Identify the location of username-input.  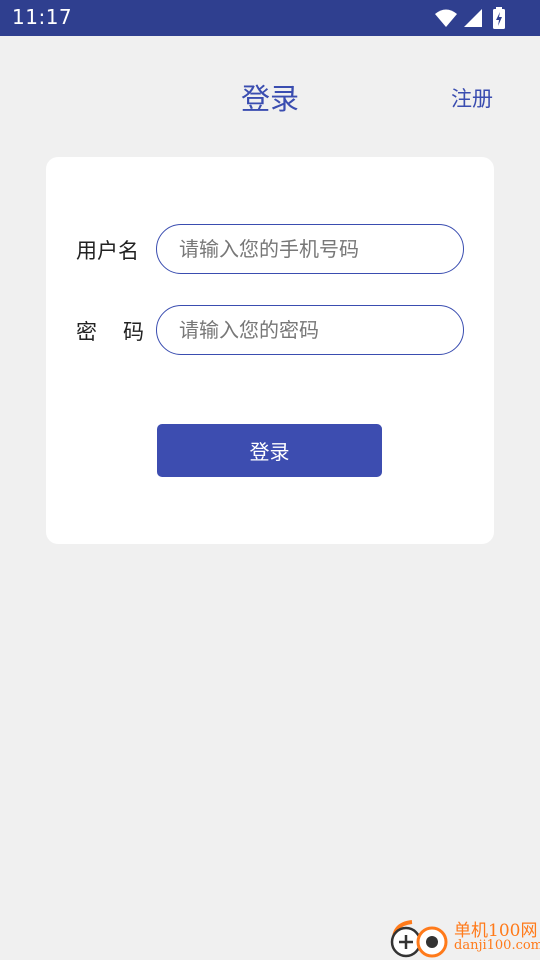
(310, 249).